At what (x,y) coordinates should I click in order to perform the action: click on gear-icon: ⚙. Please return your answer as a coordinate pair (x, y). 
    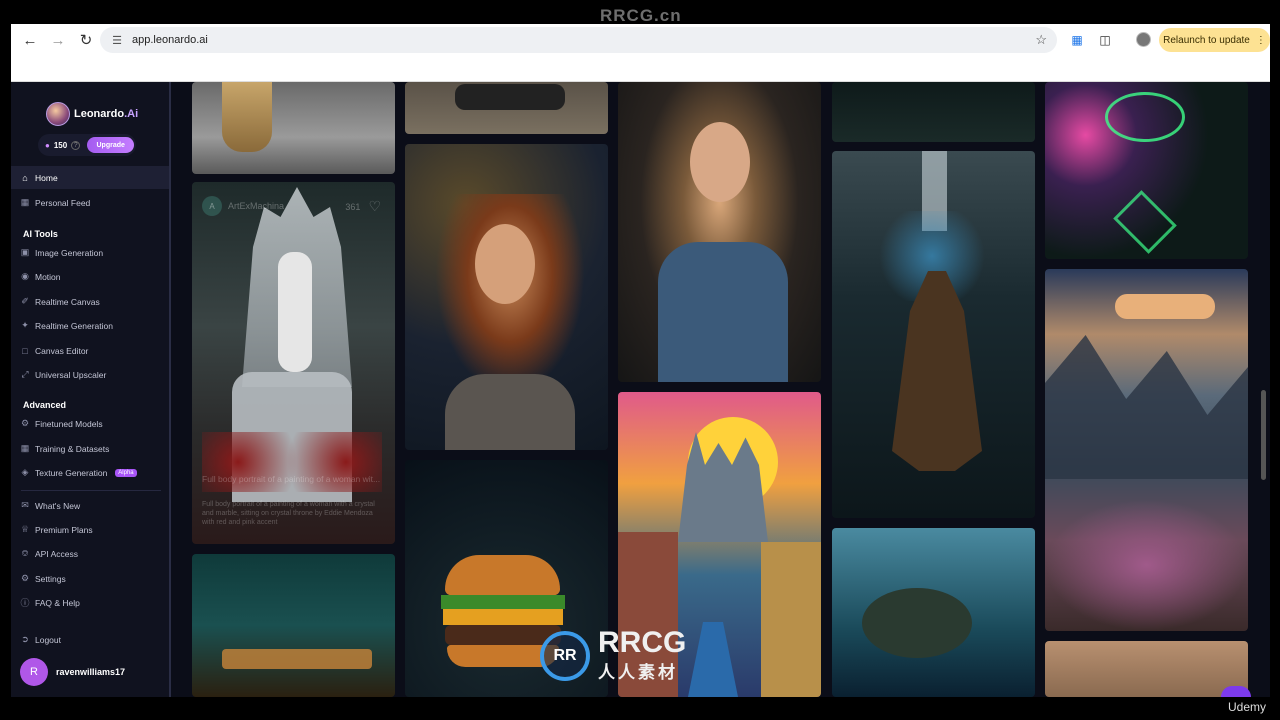
    Looking at the image, I should click on (25, 578).